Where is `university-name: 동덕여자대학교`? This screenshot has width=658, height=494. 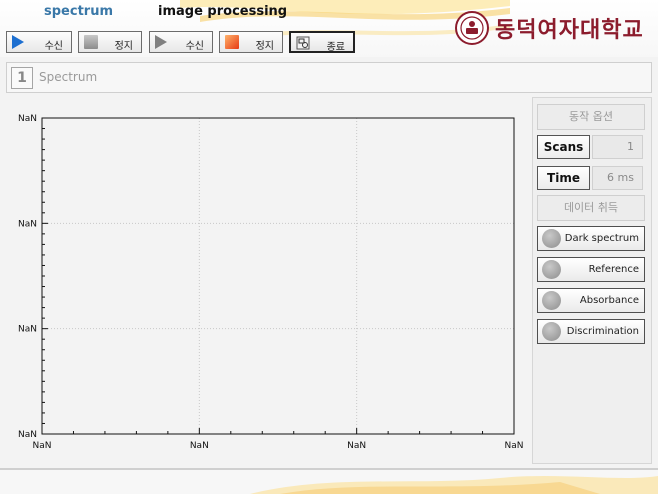 university-name: 동덕여자대학교 is located at coordinates (569, 30).